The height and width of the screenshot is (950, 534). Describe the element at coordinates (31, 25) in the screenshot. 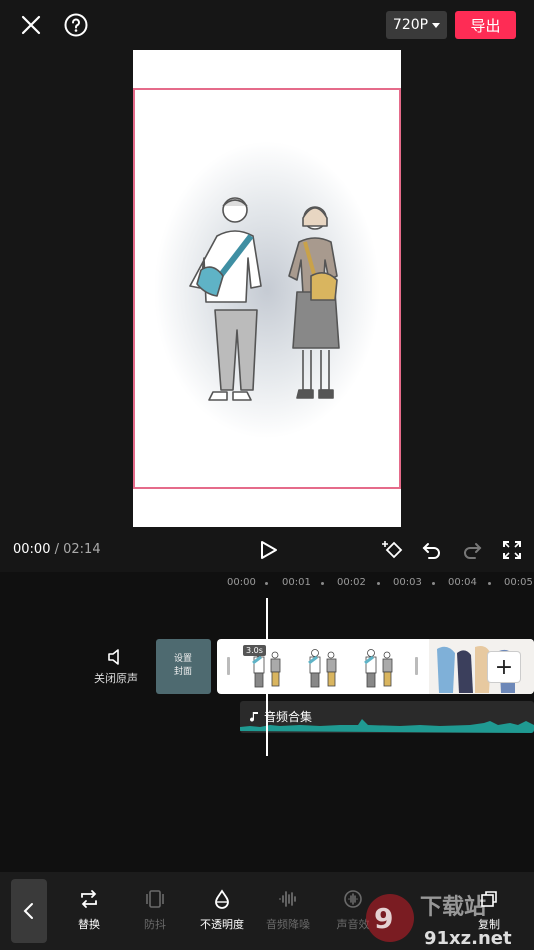

I see `close-icon` at that location.